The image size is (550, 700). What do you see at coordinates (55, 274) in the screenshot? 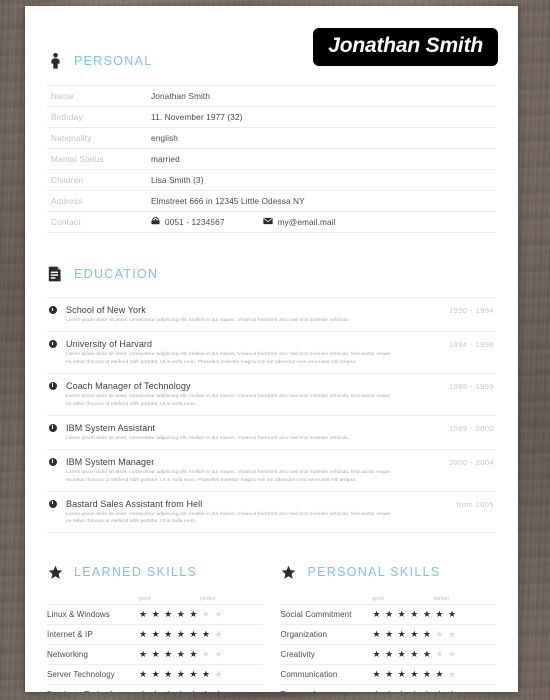
I see `document-icon` at bounding box center [55, 274].